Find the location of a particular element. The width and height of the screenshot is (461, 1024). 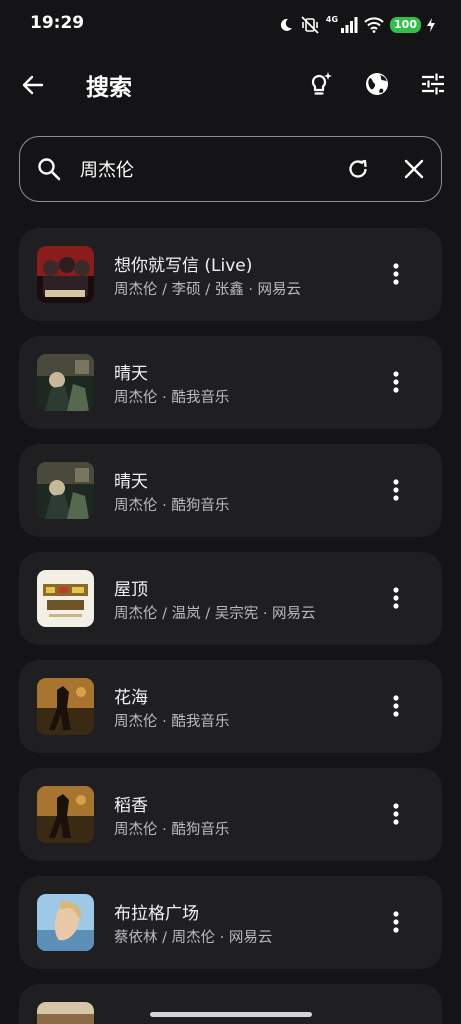

signal-icon is located at coordinates (349, 25).